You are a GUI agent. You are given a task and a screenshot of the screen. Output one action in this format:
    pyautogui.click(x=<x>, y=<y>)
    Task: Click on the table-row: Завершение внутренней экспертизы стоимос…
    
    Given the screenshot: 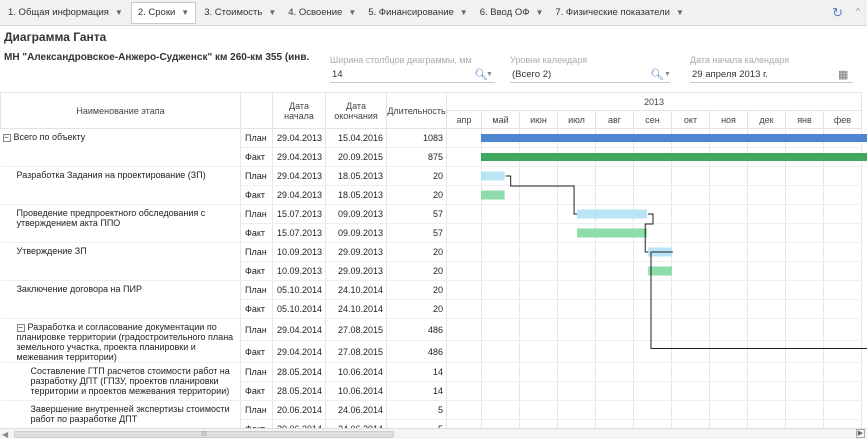 What is the action you would take?
    pyautogui.click(x=431, y=419)
    